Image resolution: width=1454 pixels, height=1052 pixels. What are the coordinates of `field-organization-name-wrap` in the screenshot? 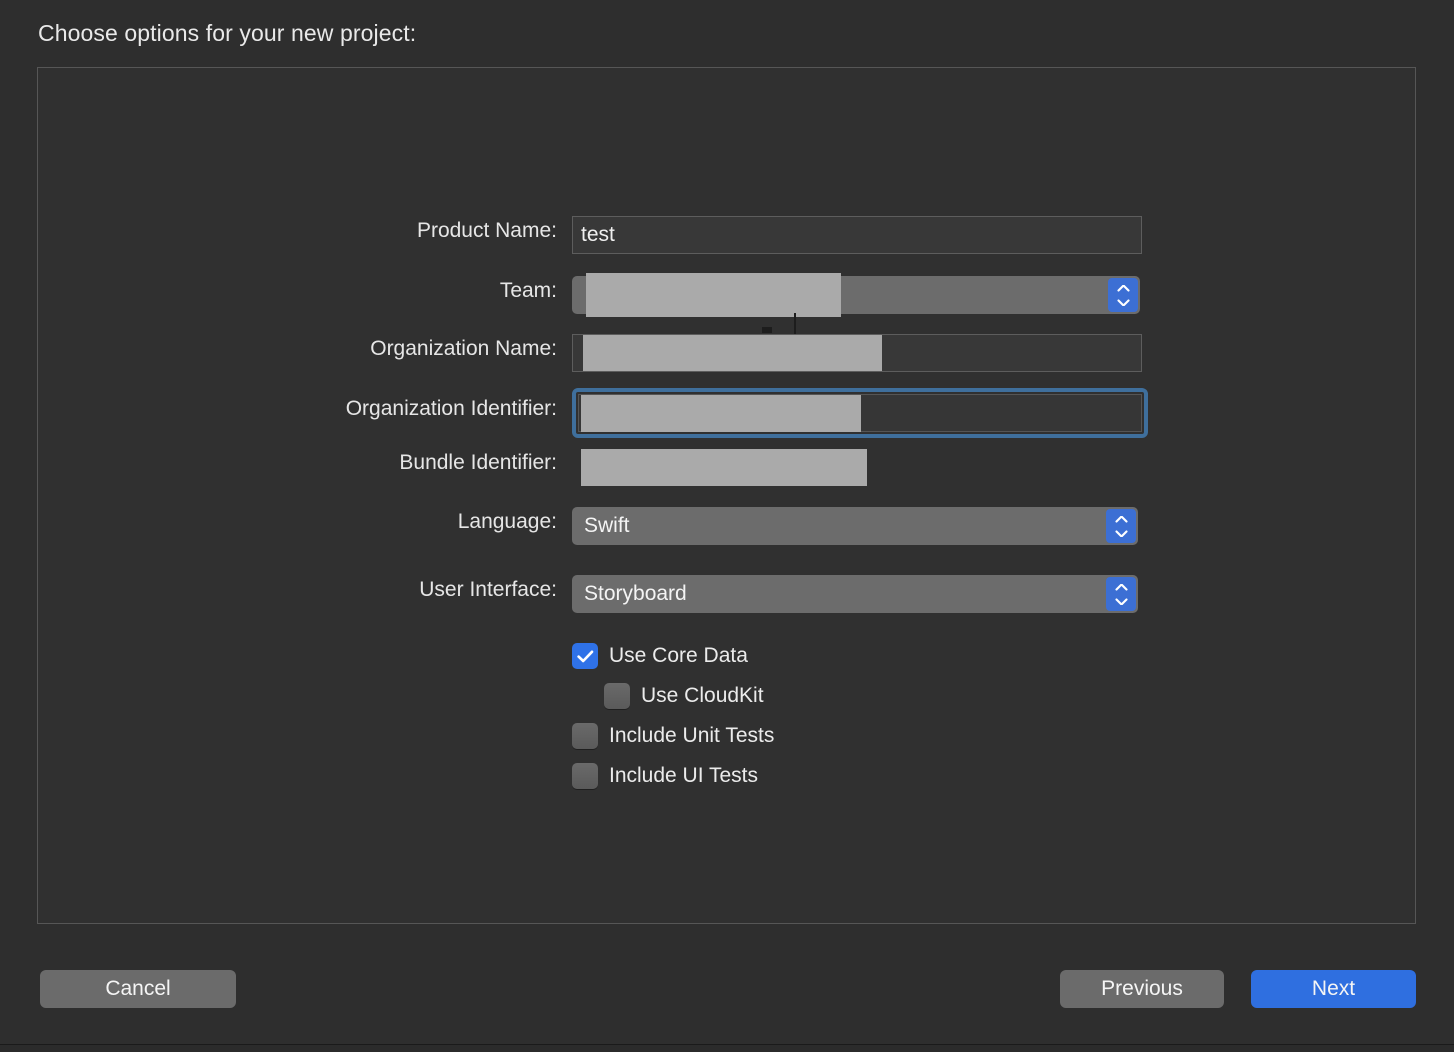 It's located at (857, 353).